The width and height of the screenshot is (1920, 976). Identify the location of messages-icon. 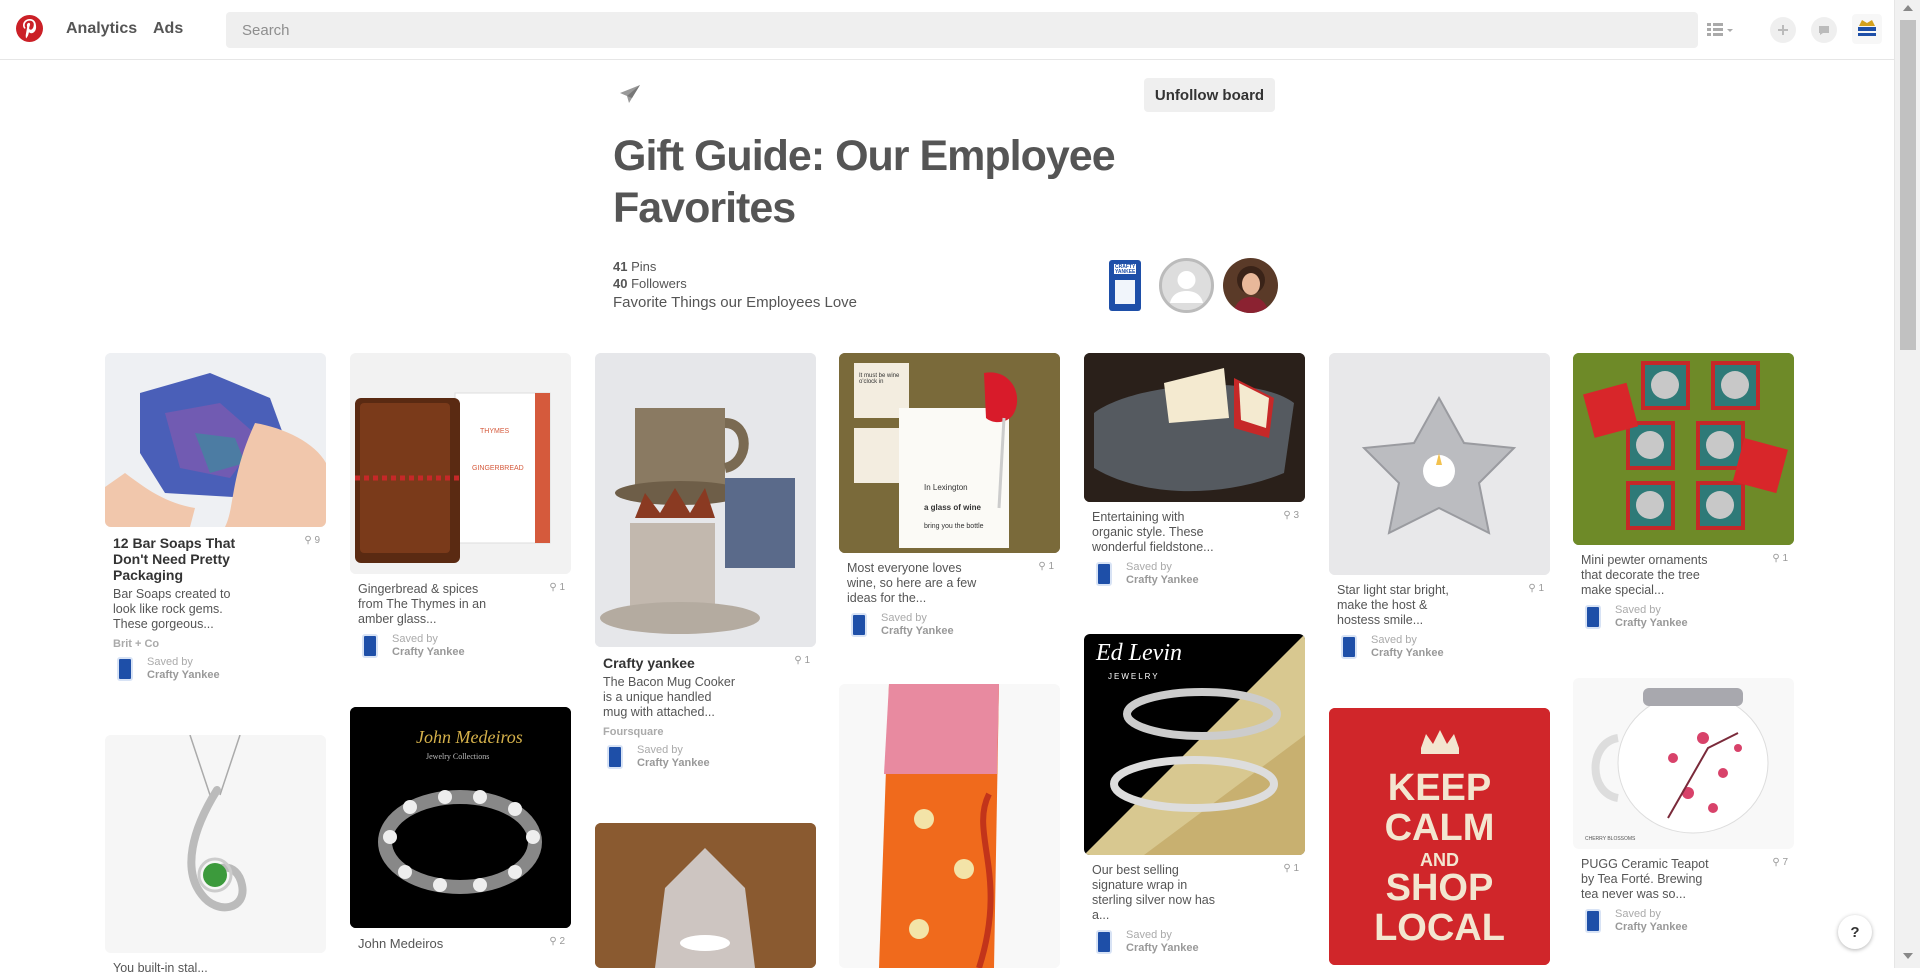
(1824, 30).